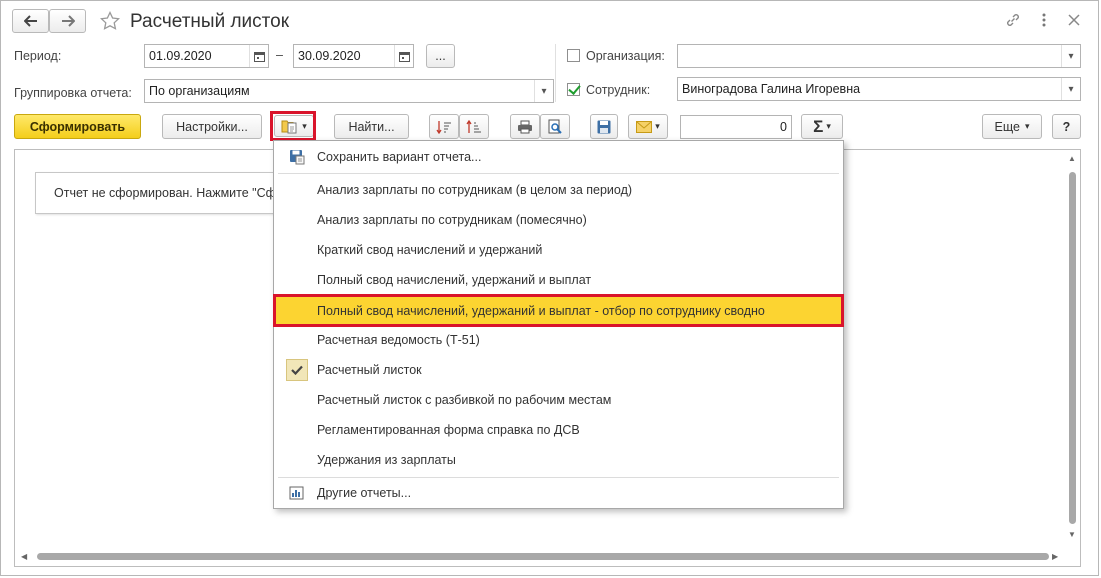 This screenshot has width=1101, height=578. I want to click on amount-value: 0, so click(783, 127).